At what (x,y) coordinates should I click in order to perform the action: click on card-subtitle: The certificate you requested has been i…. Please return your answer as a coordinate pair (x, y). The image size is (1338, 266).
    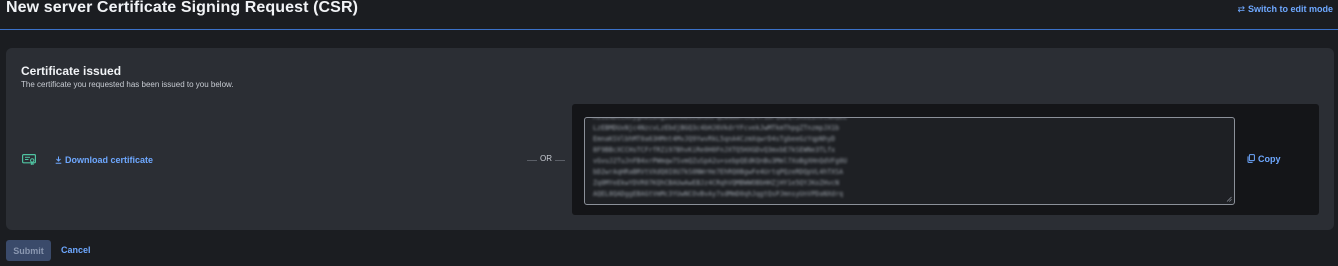
    Looking at the image, I should click on (127, 84).